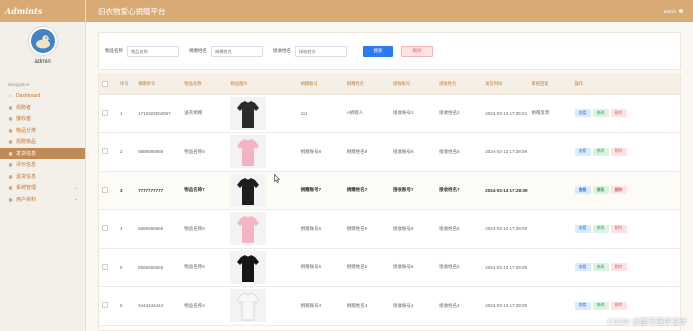  Describe the element at coordinates (681, 11) in the screenshot. I see `user-dot-icon` at that location.